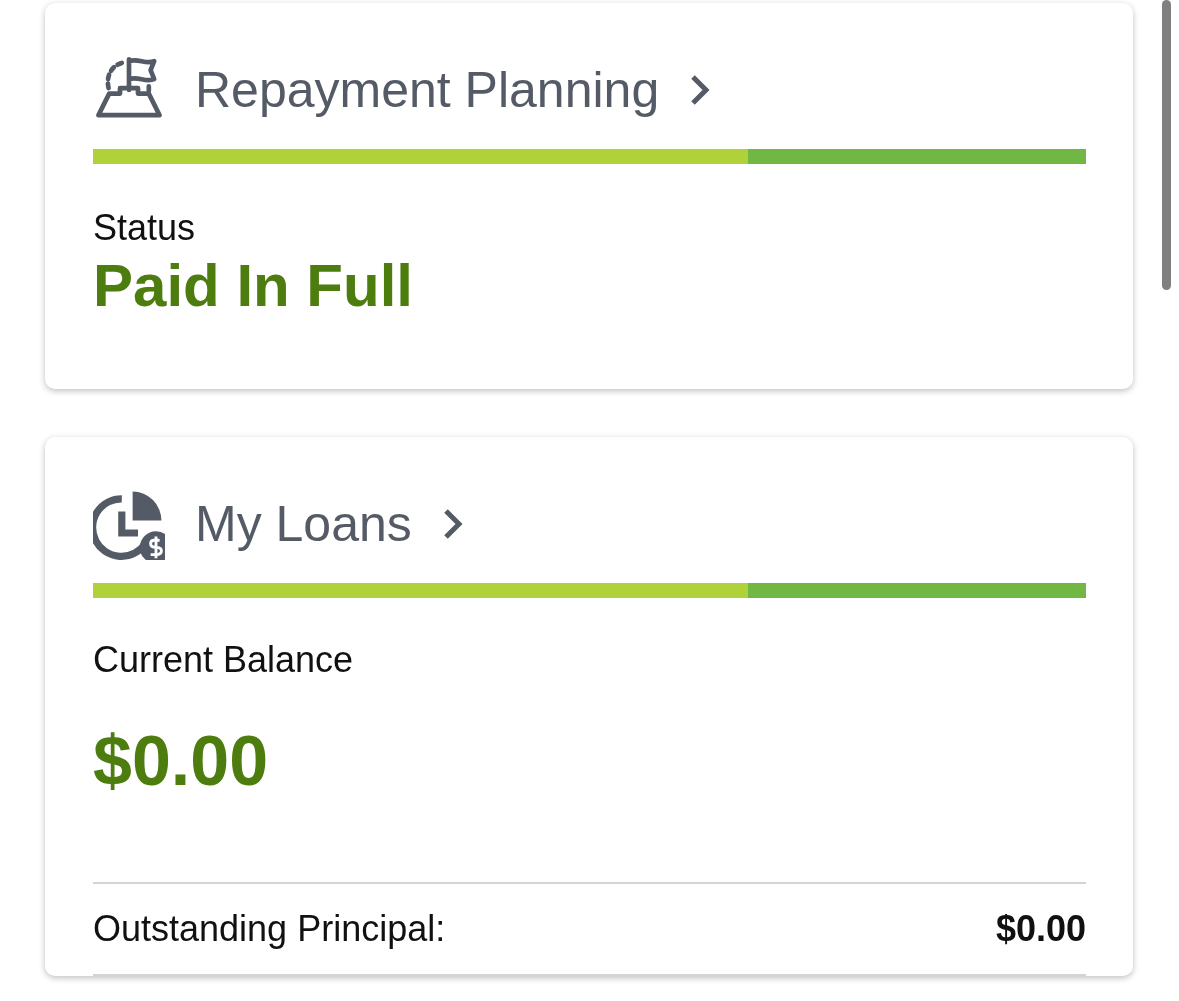  Describe the element at coordinates (1166, 145) in the screenshot. I see `scrollbar-thumb` at that location.